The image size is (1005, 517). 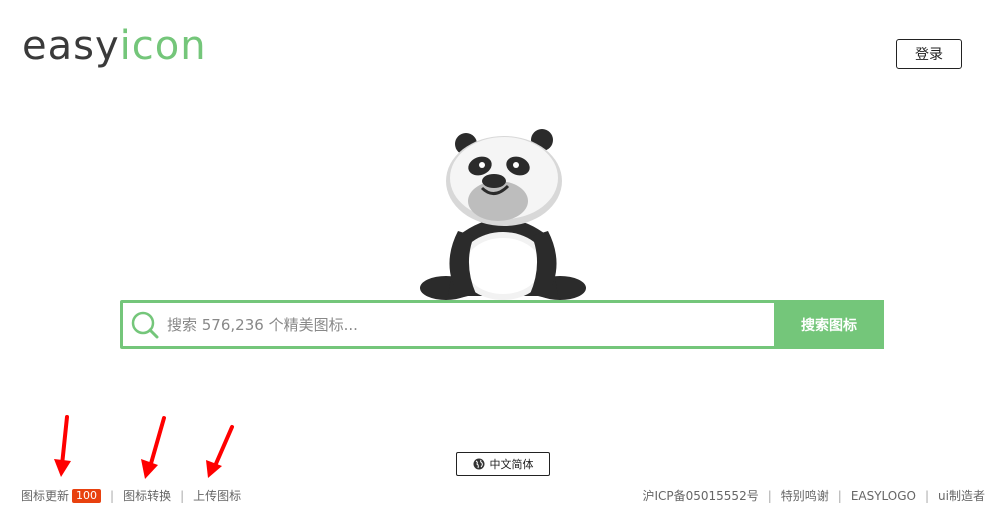 I want to click on easylogo-link: EASYLOGO, so click(x=883, y=496).